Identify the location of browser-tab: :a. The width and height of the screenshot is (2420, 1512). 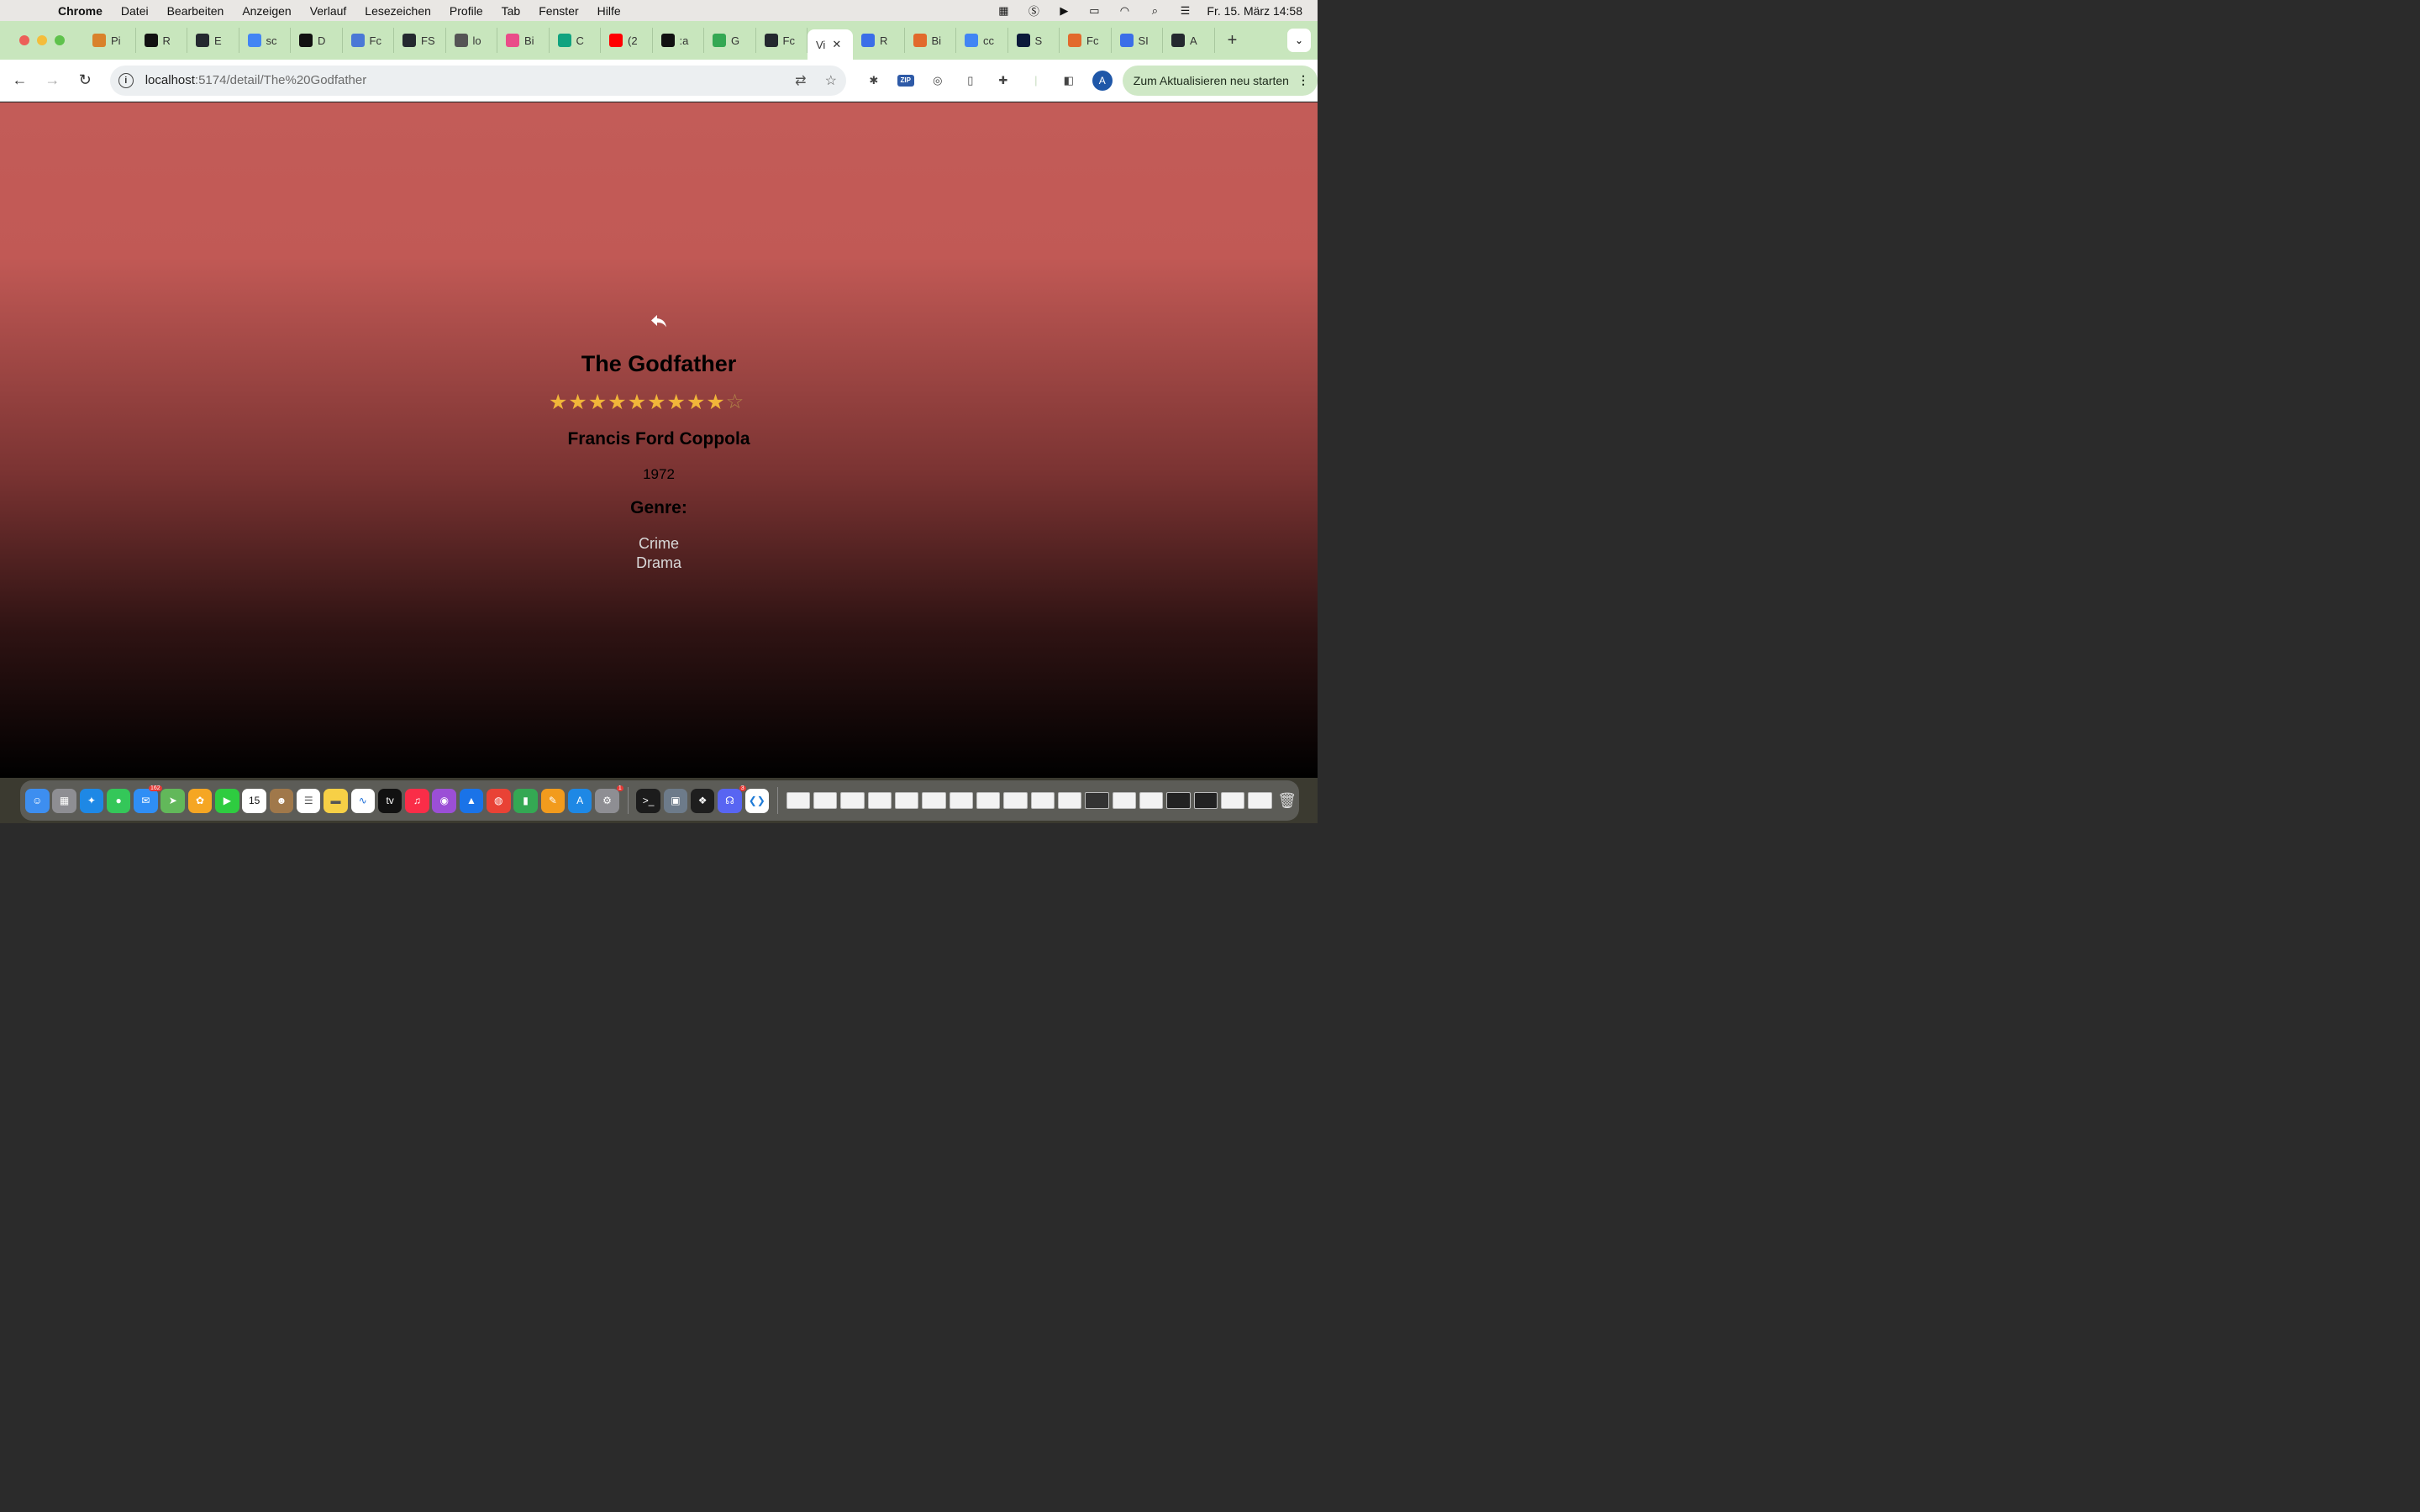
(678, 40).